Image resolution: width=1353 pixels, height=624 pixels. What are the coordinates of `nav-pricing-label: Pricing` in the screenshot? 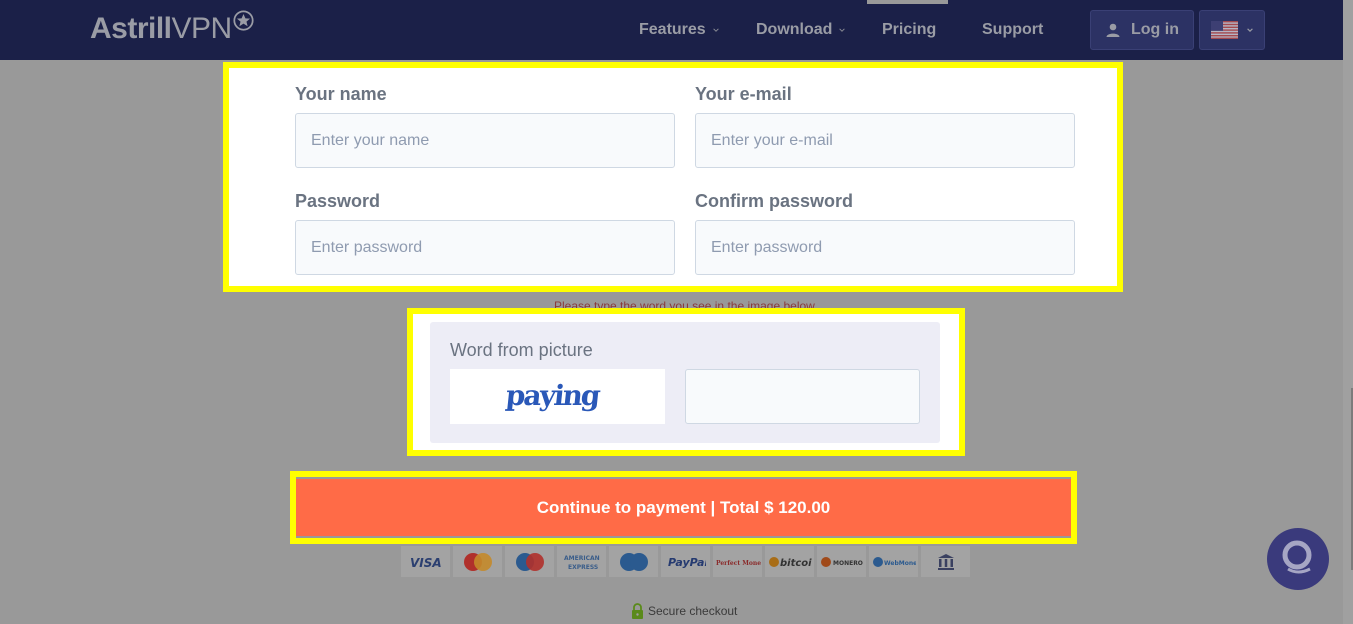 It's located at (909, 29).